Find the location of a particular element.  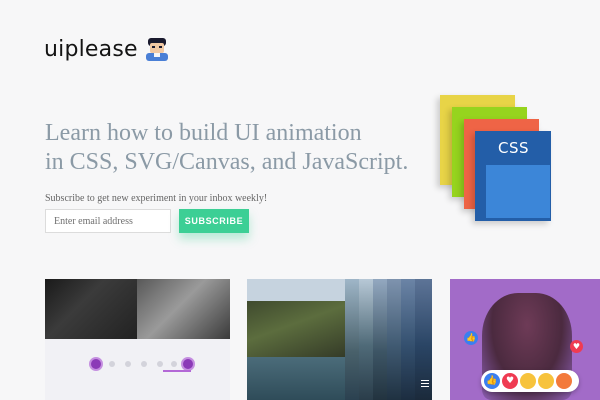

love-icon: ♥ is located at coordinates (510, 381).